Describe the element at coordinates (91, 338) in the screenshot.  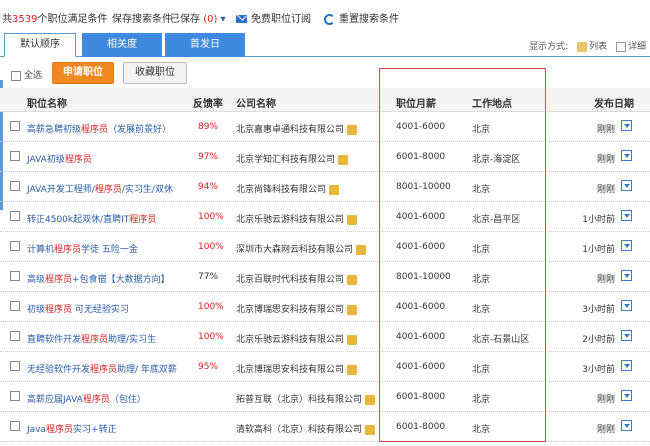
I see `job-title-link: 直聘软件开发程序员助理/实习生` at that location.